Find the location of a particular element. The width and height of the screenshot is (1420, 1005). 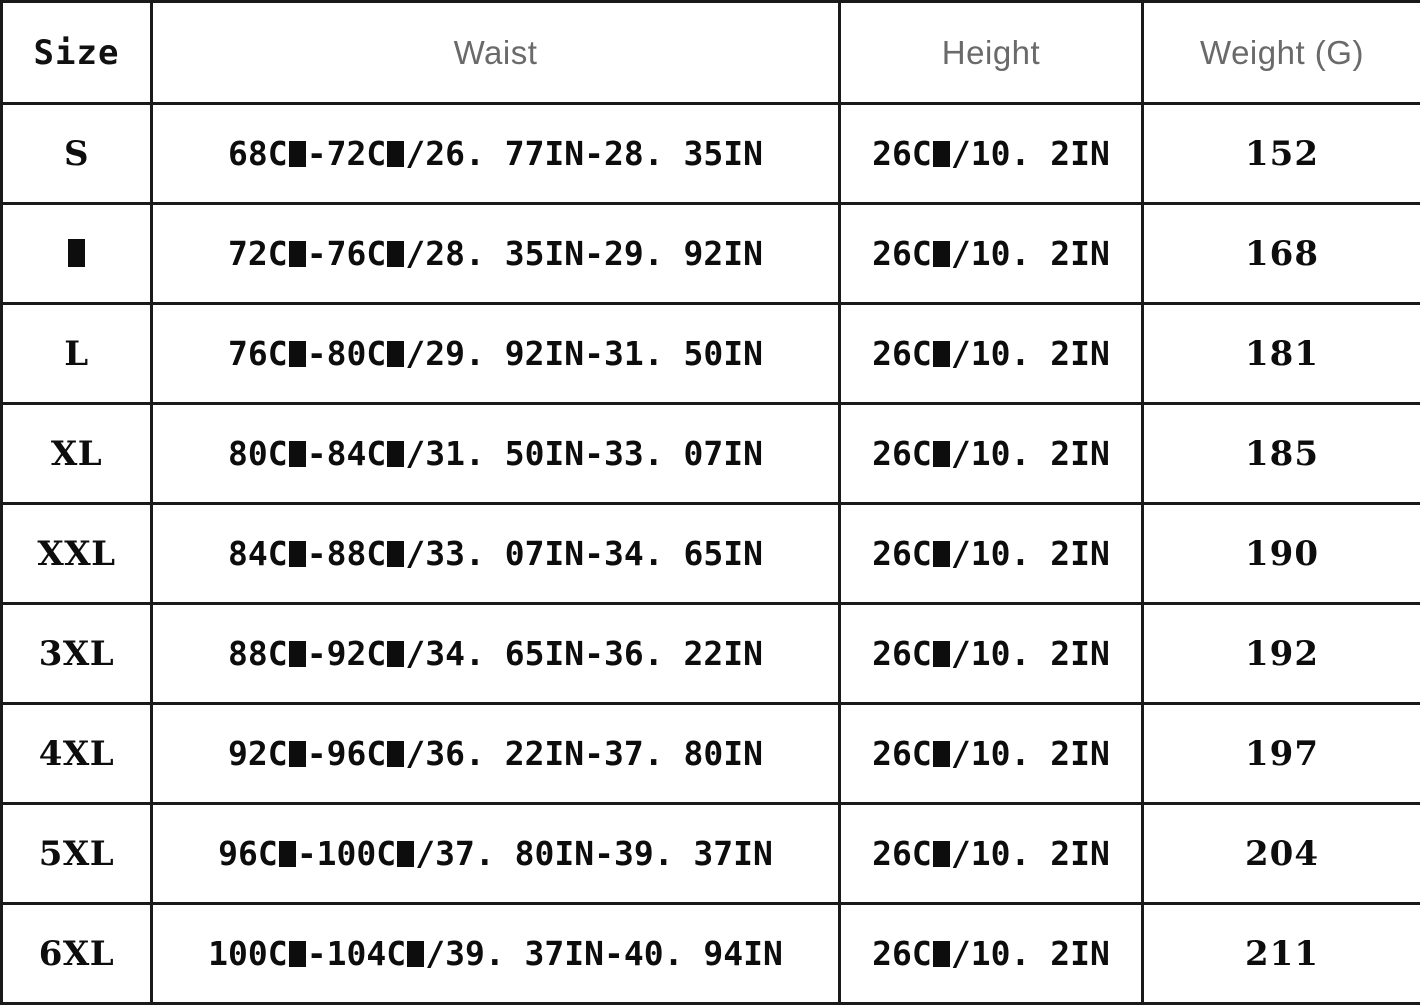

cell-weight: 211 is located at coordinates (1281, 954).